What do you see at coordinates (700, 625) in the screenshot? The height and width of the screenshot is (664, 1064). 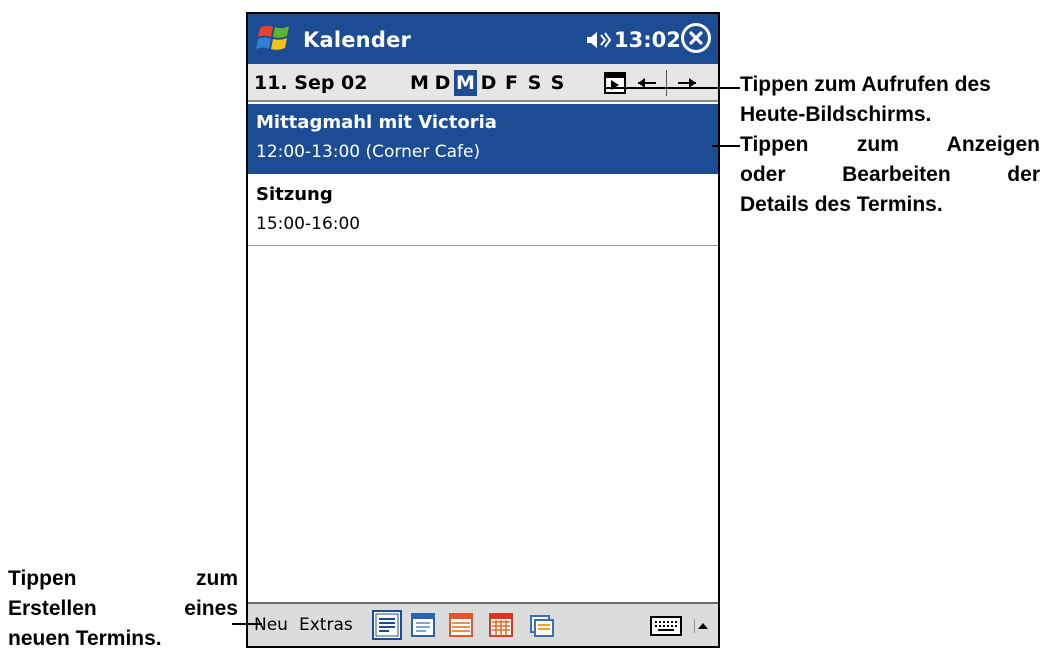 I see `arrow-up-icon` at bounding box center [700, 625].